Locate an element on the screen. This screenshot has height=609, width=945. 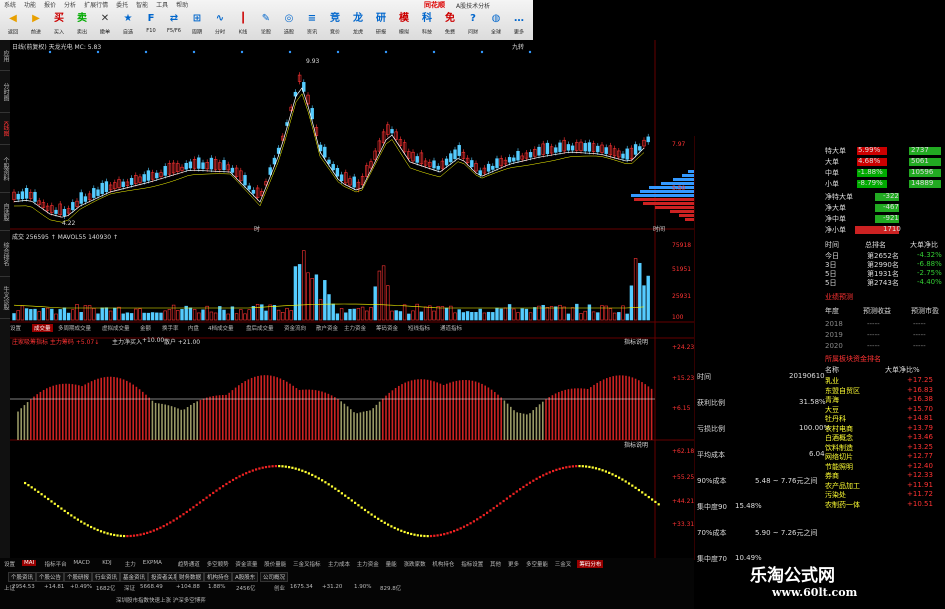
indicator-tab: 金额 is located at coordinates (145, 328).